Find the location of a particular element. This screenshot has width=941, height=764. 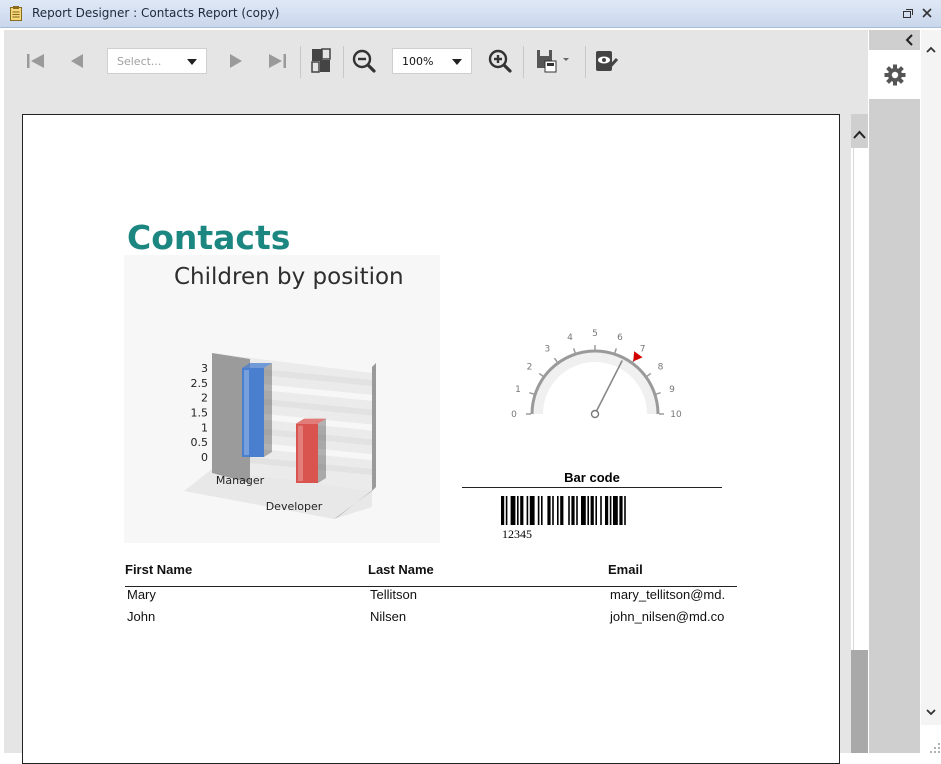

column-header-first-name: First Name is located at coordinates (159, 569).